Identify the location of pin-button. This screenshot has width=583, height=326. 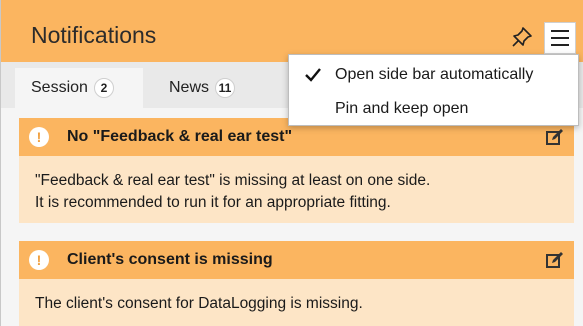
(522, 37).